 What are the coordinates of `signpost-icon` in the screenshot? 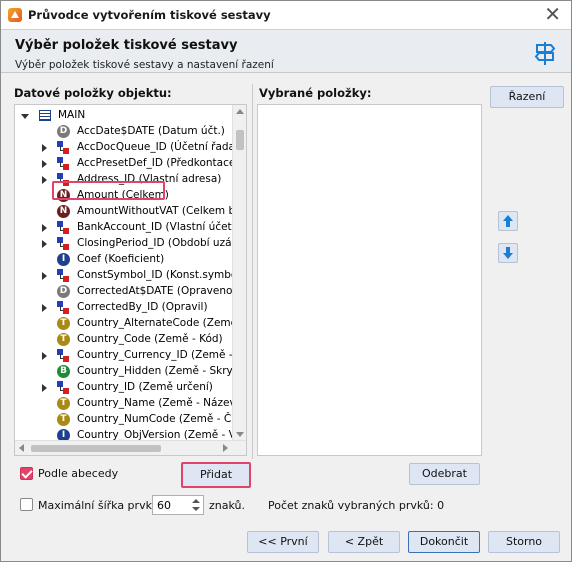 It's located at (545, 53).